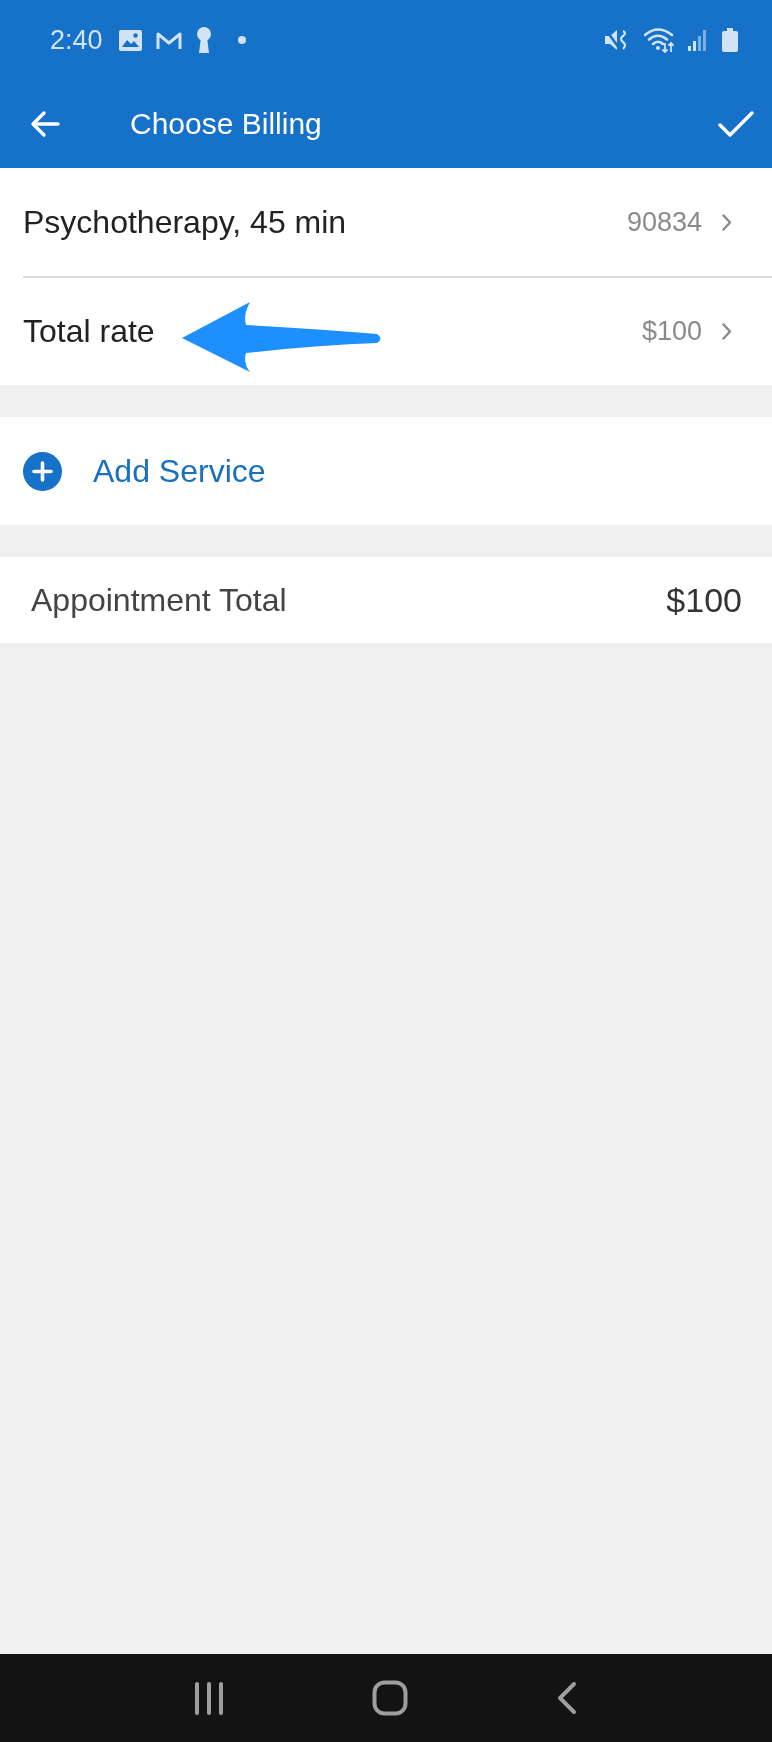 This screenshot has width=772, height=1742. Describe the element at coordinates (664, 222) in the screenshot. I see `service-value: 90834` at that location.